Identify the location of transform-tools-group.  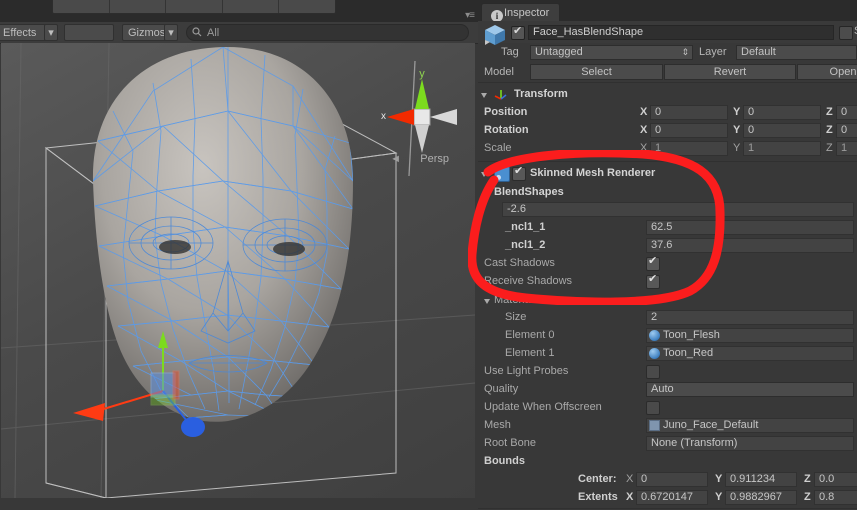
(194, 7).